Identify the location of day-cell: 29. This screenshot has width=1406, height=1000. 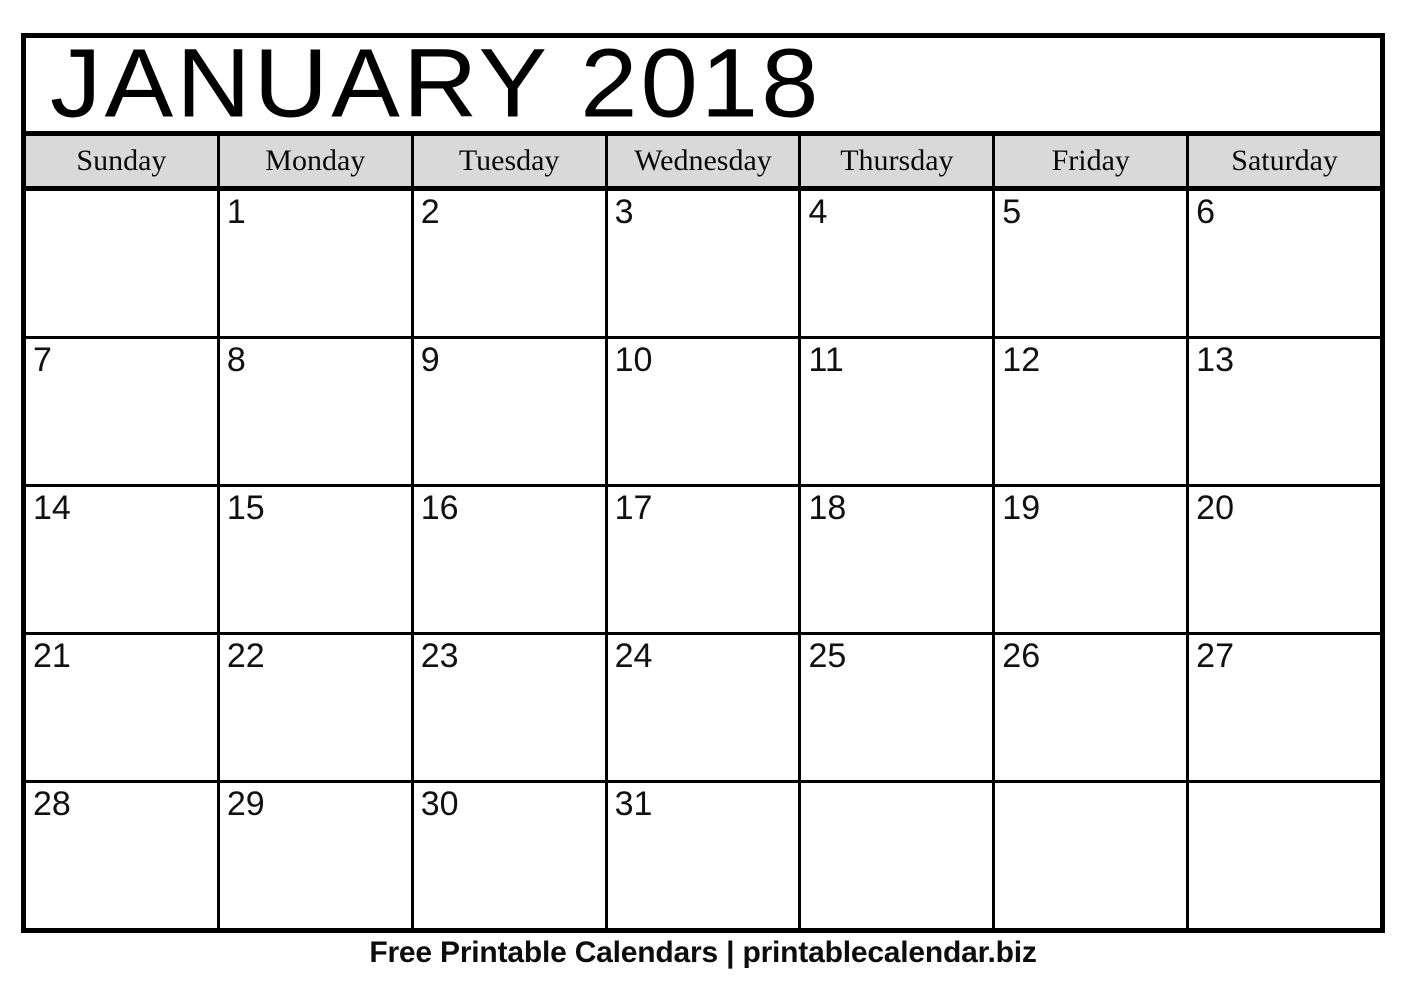
(316, 855).